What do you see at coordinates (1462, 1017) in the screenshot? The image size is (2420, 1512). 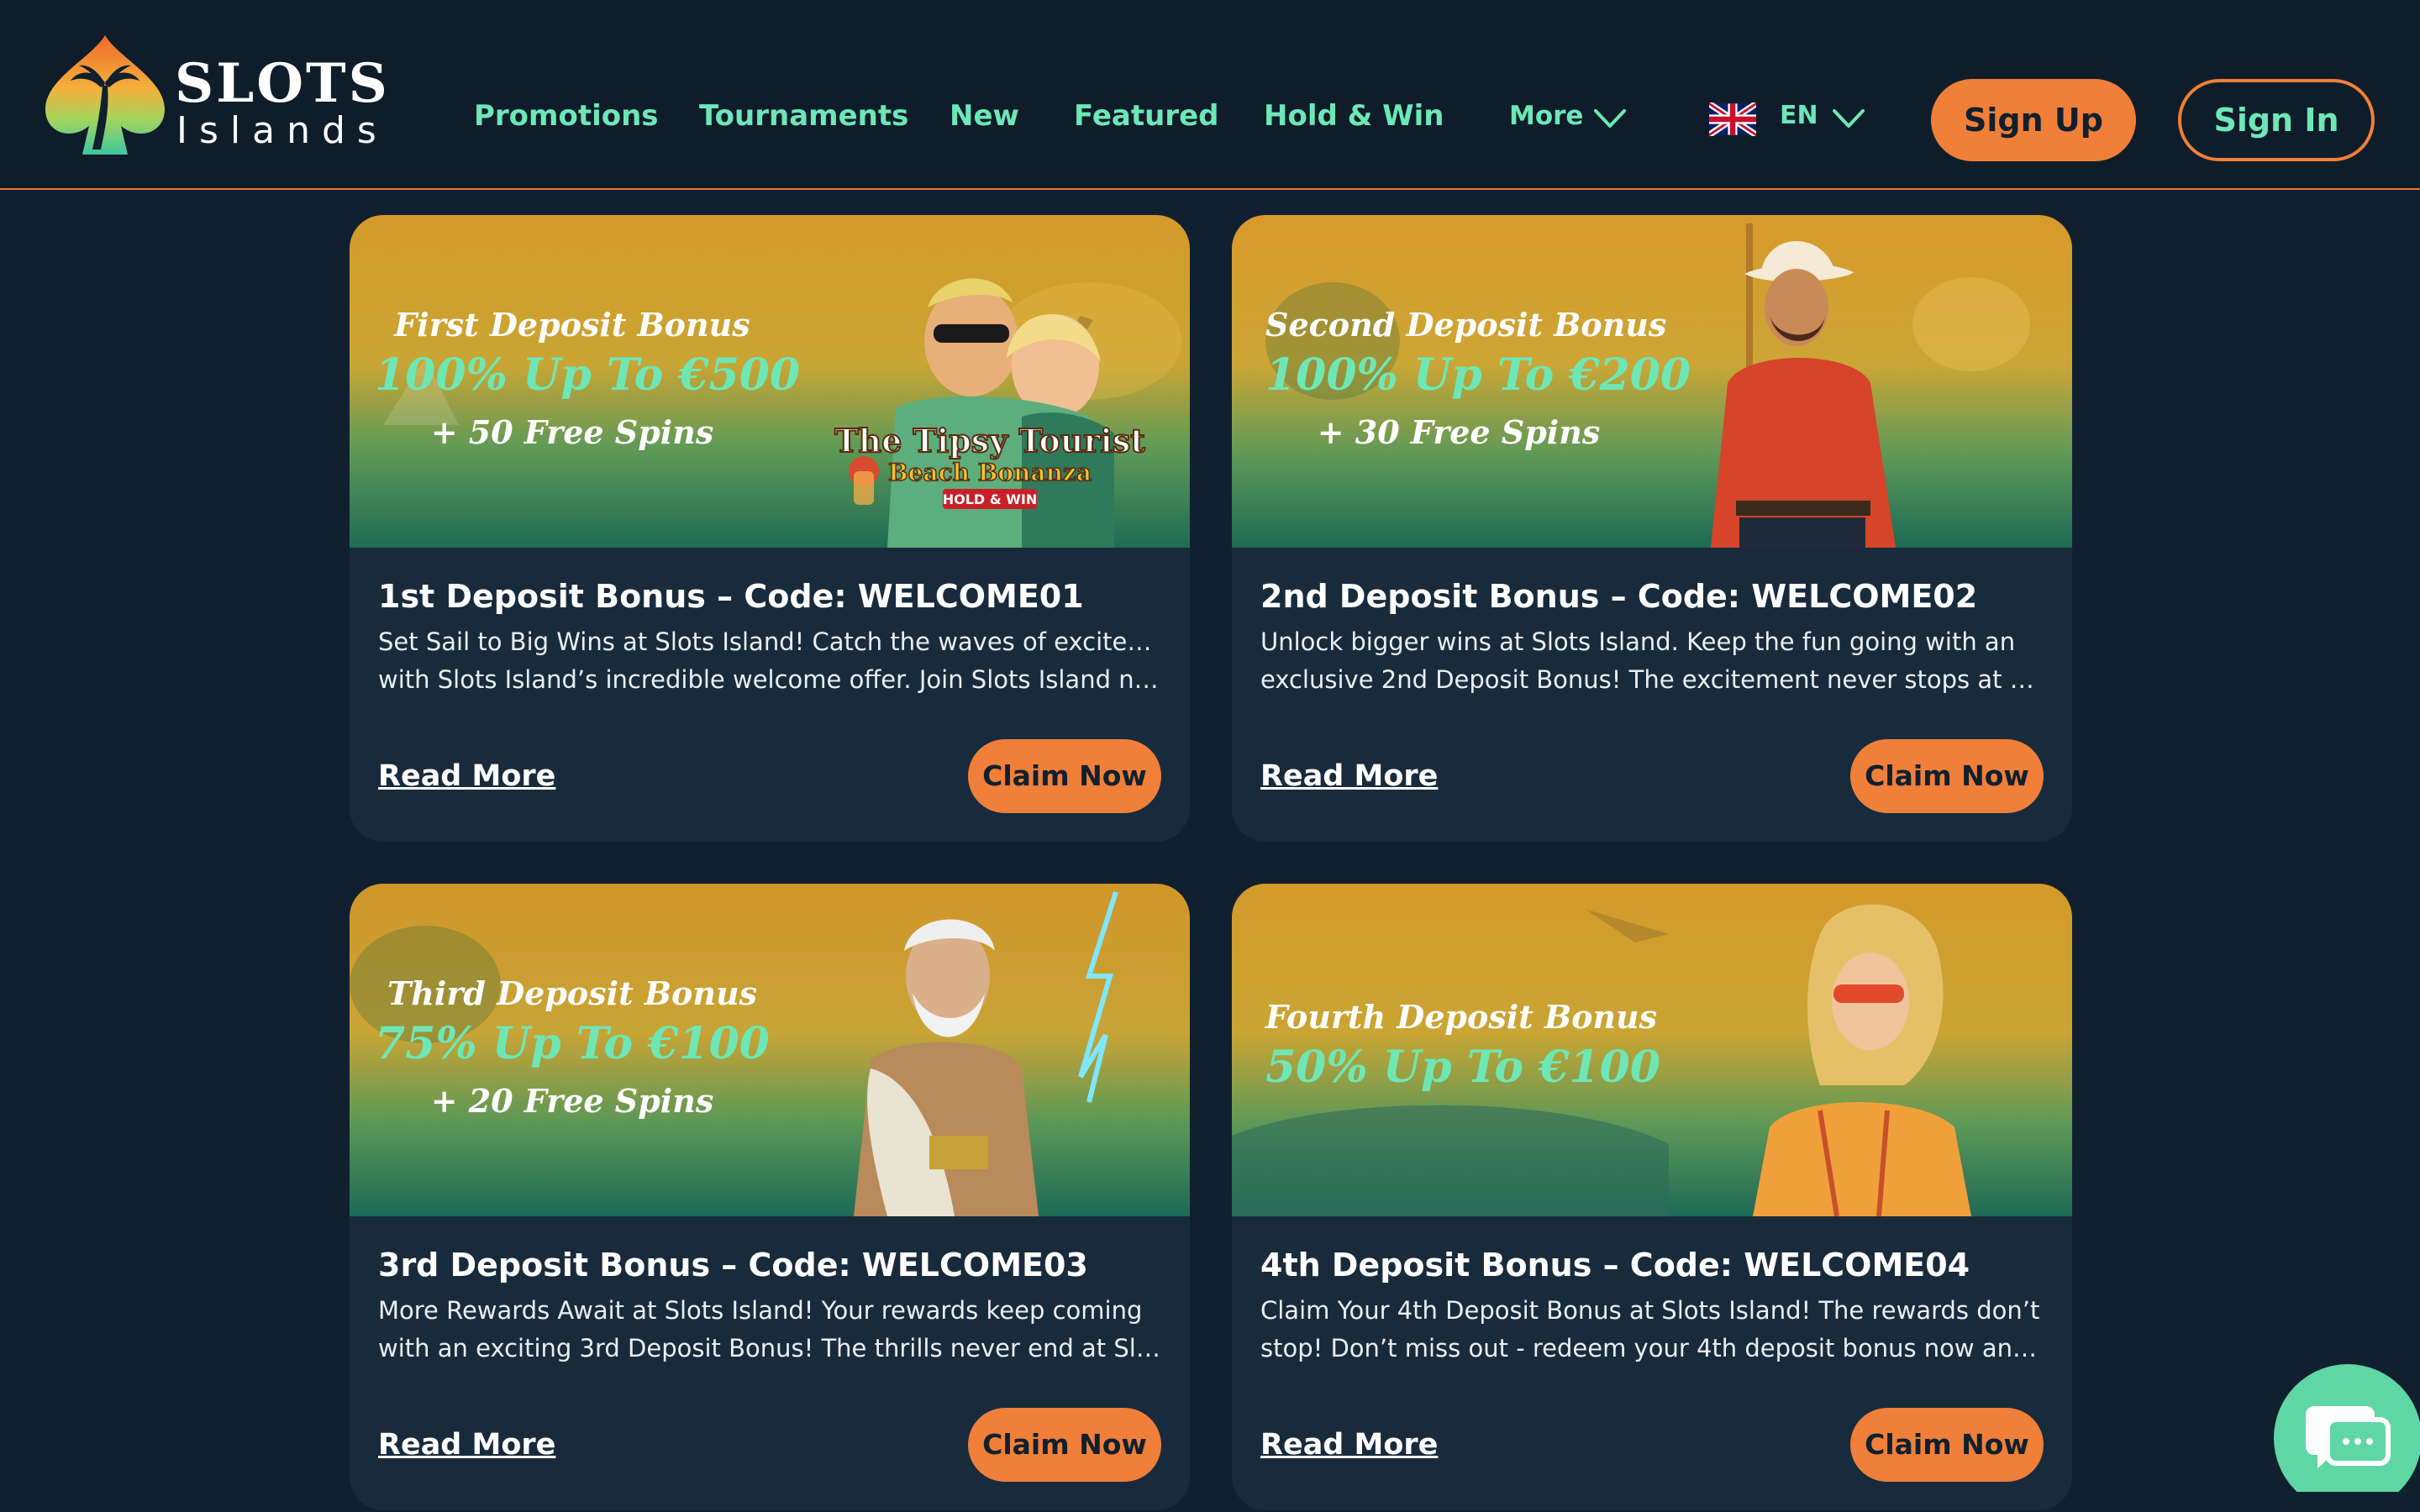 I see `banner-subtitle: Fourth Deposit Bonus` at bounding box center [1462, 1017].